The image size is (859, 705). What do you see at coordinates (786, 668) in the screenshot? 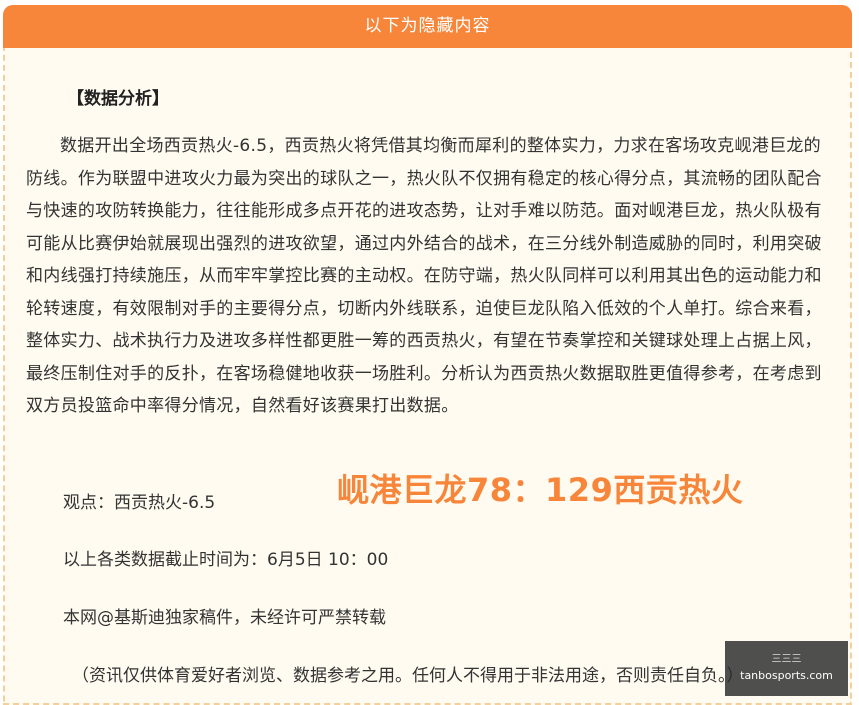
I see `site-watermark: 三三三 tanbosports.com` at bounding box center [786, 668].